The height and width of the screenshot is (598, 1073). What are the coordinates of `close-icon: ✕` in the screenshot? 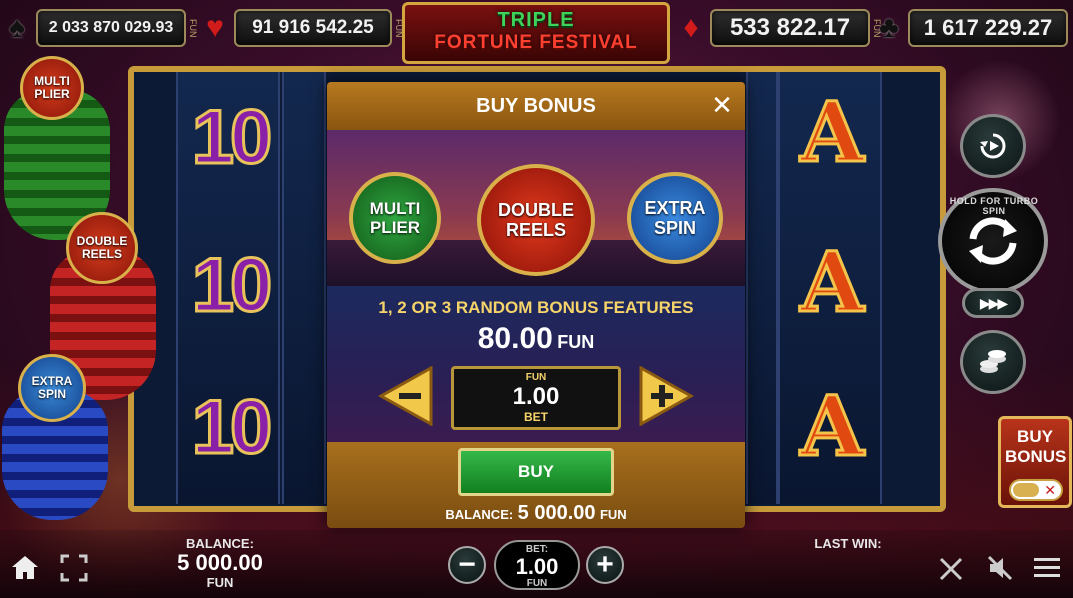 It's located at (722, 105).